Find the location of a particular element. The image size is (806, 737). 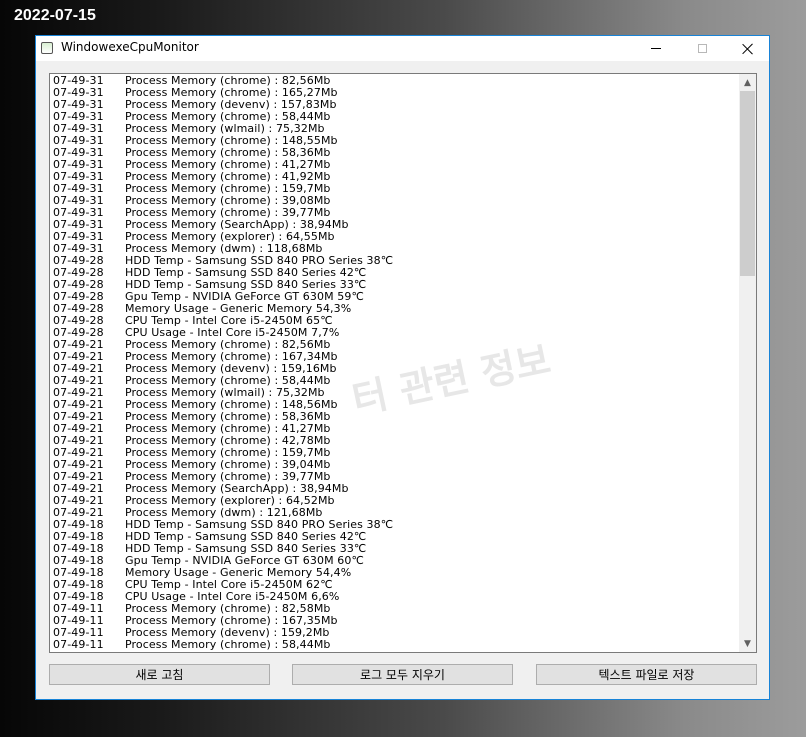

save-to-text-file-button: 텍스트 파일로 저장 is located at coordinates (646, 674).